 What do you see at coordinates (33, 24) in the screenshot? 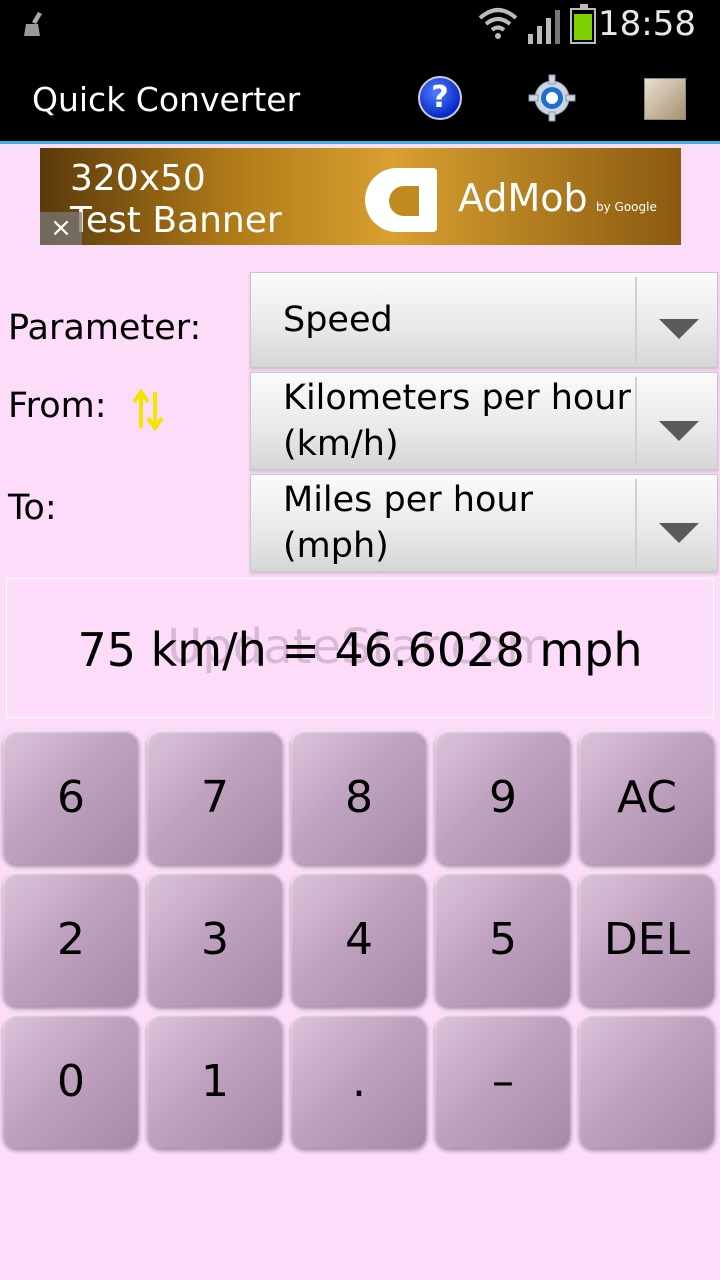
I see `broom-icon` at bounding box center [33, 24].